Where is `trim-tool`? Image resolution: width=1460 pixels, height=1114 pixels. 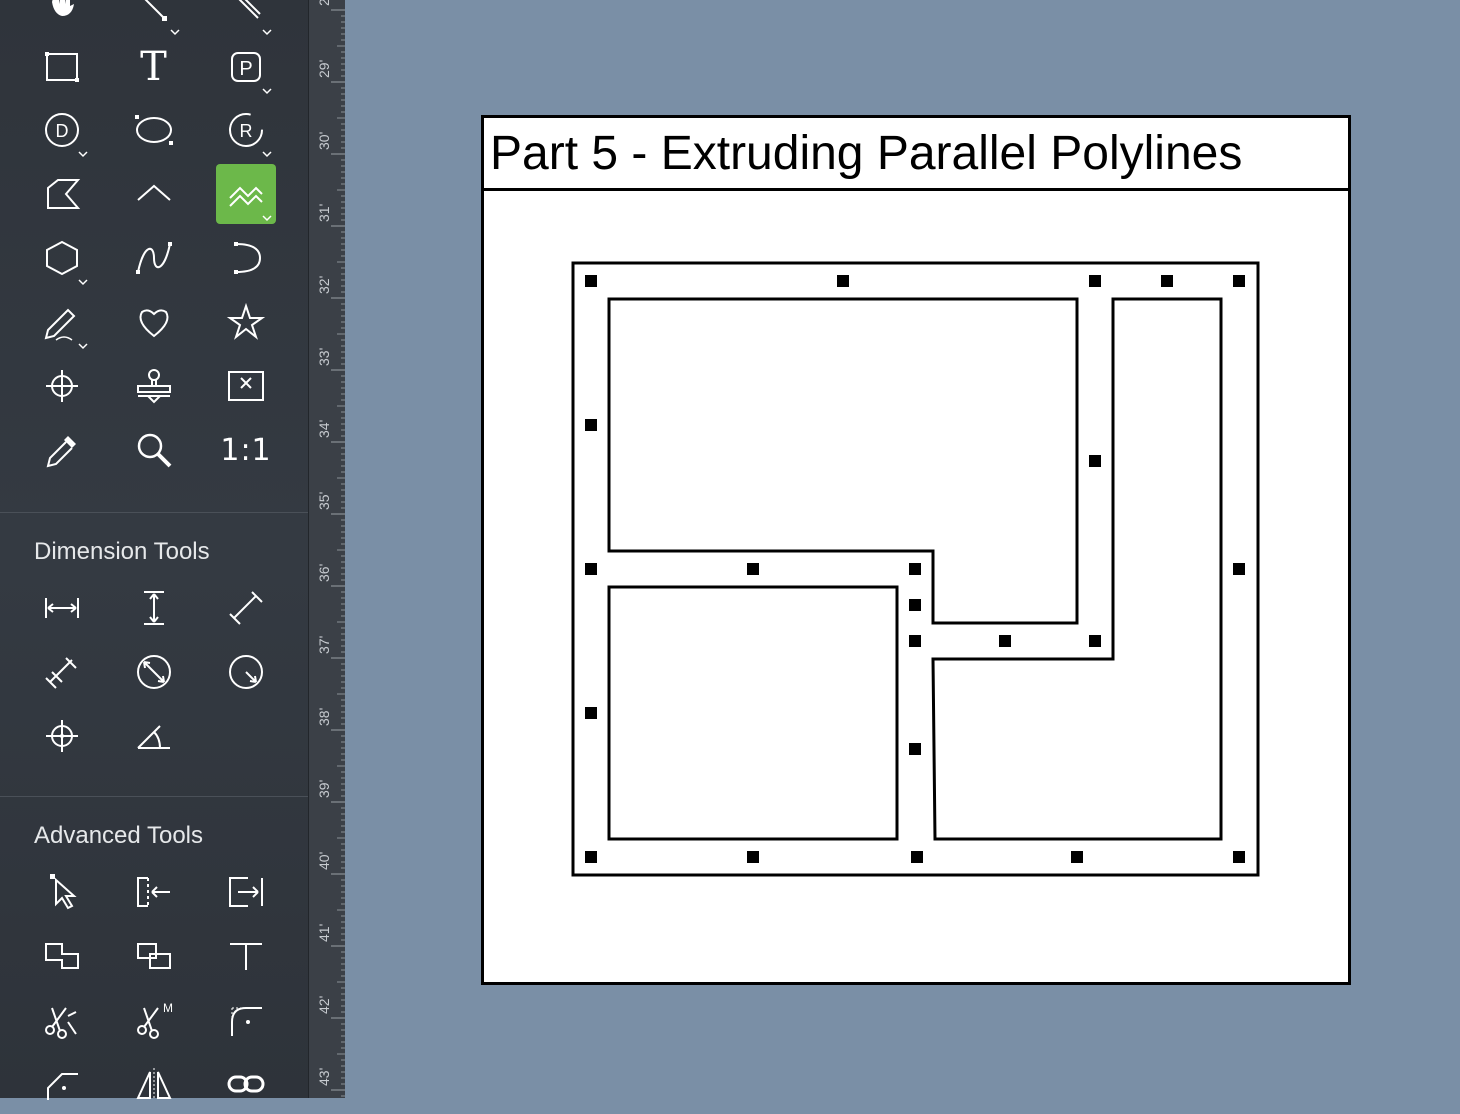 trim-tool is located at coordinates (246, 956).